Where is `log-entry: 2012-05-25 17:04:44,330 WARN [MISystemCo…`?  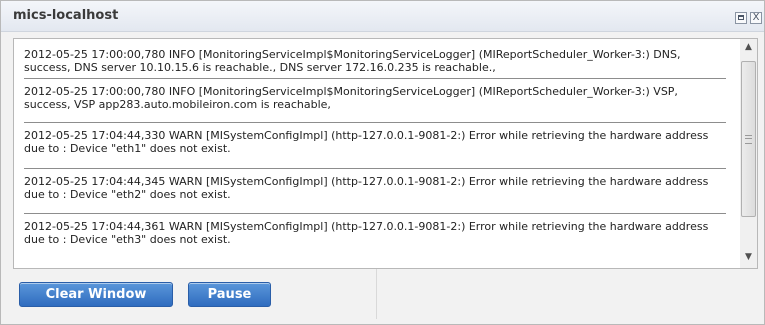 log-entry: 2012-05-25 17:04:44,330 WARN [MISystemCo… is located at coordinates (375, 146).